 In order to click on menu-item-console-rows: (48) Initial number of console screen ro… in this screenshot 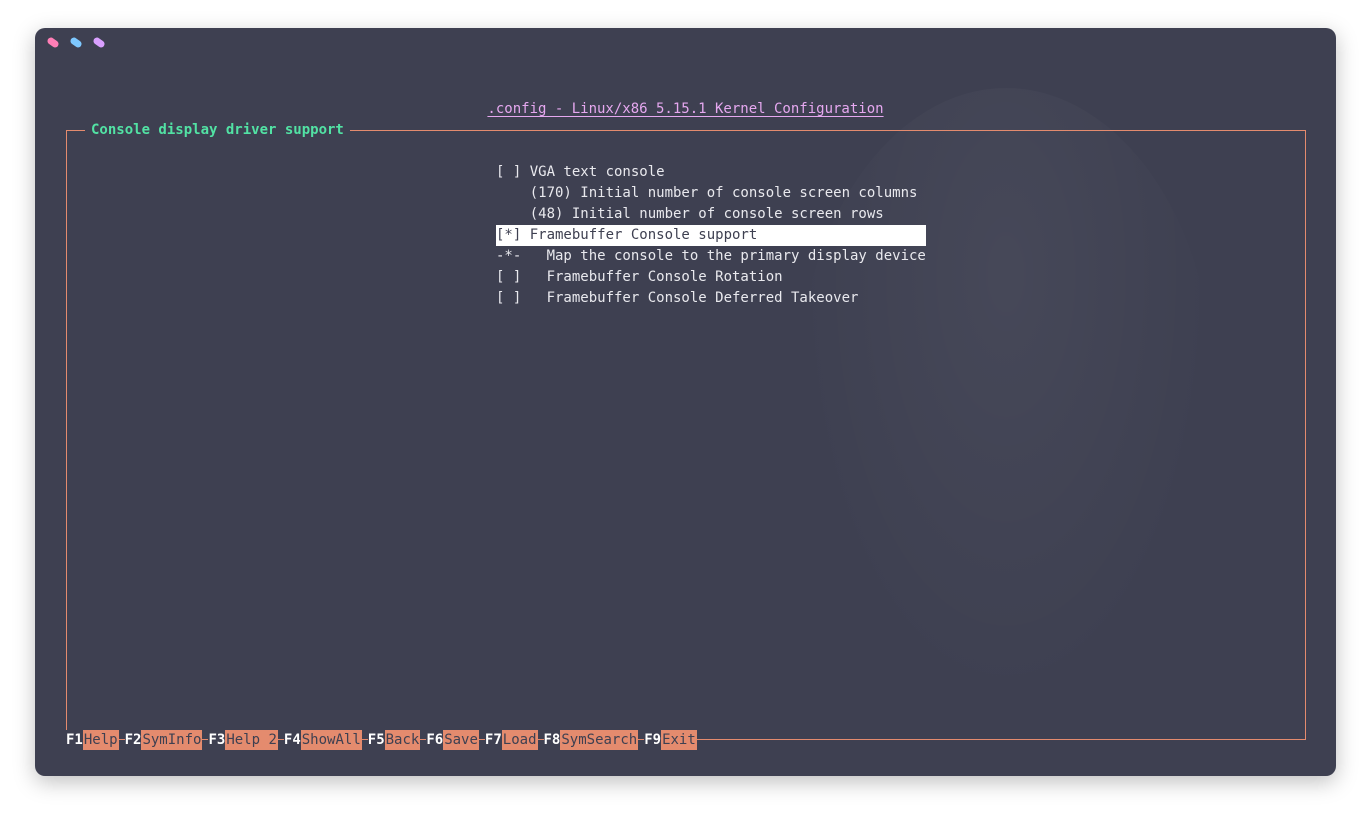, I will do `click(711, 214)`.